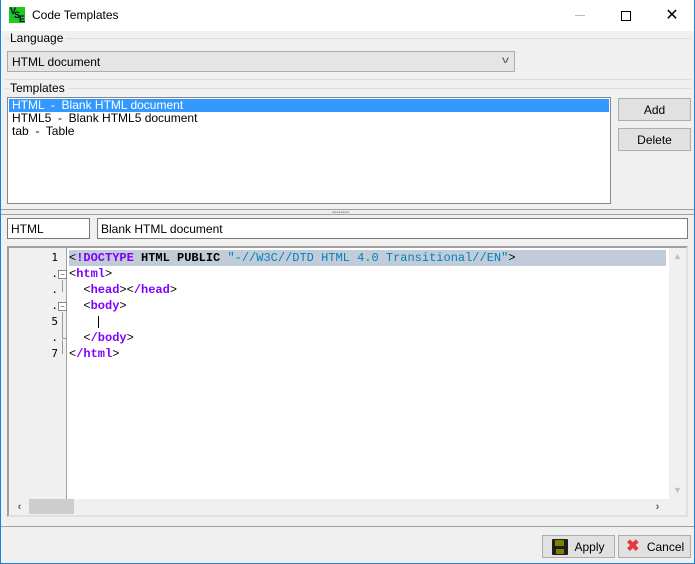  I want to click on templates-group-label: Templates, so click(39, 88).